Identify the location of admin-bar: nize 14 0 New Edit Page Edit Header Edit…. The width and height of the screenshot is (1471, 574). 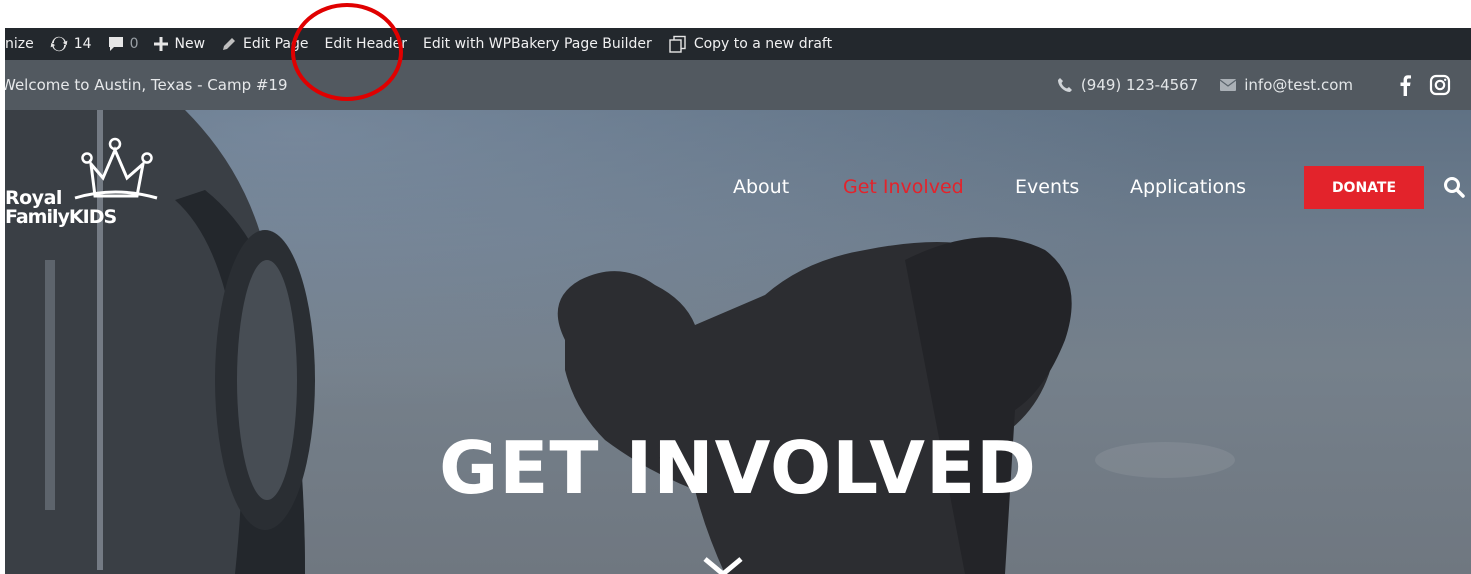
(738, 44).